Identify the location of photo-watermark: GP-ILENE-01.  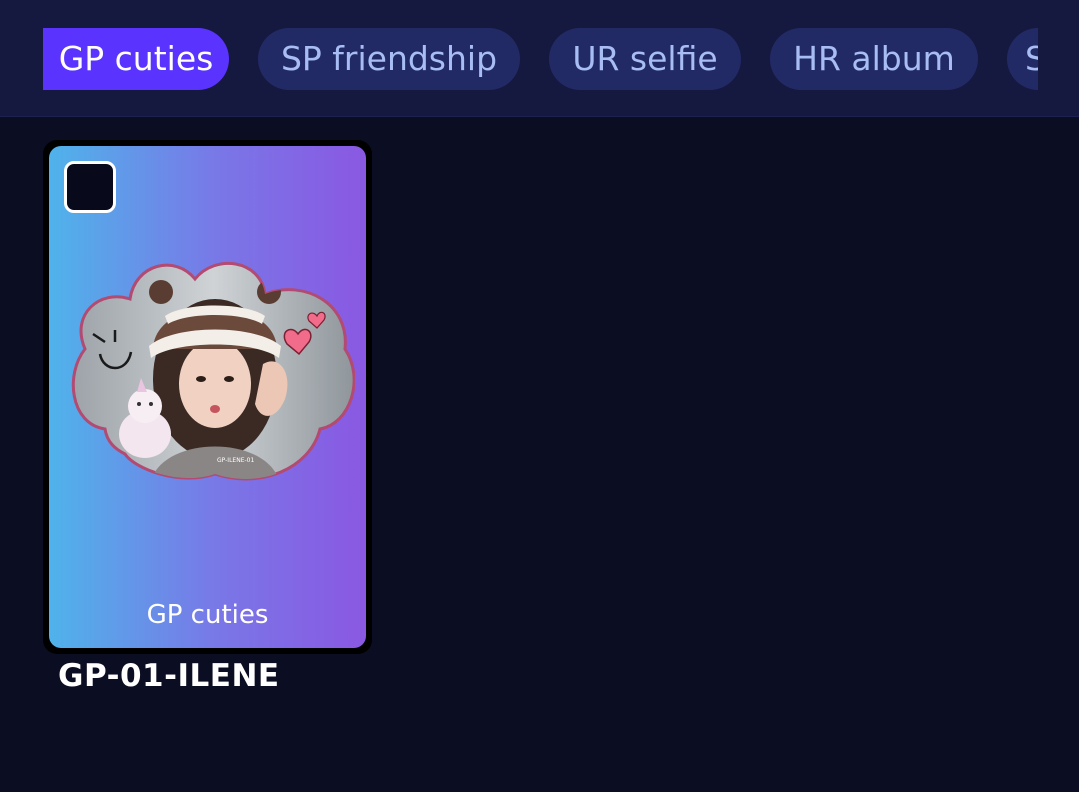
(235, 460).